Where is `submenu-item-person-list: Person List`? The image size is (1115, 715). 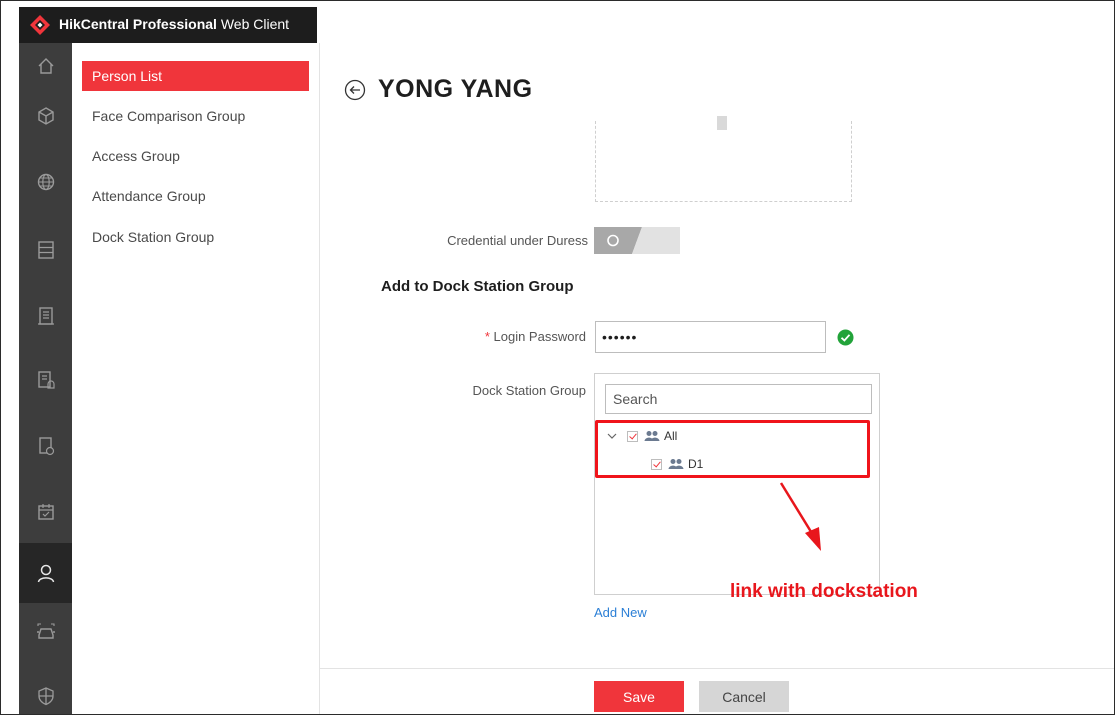
submenu-item-person-list: Person List is located at coordinates (195, 76).